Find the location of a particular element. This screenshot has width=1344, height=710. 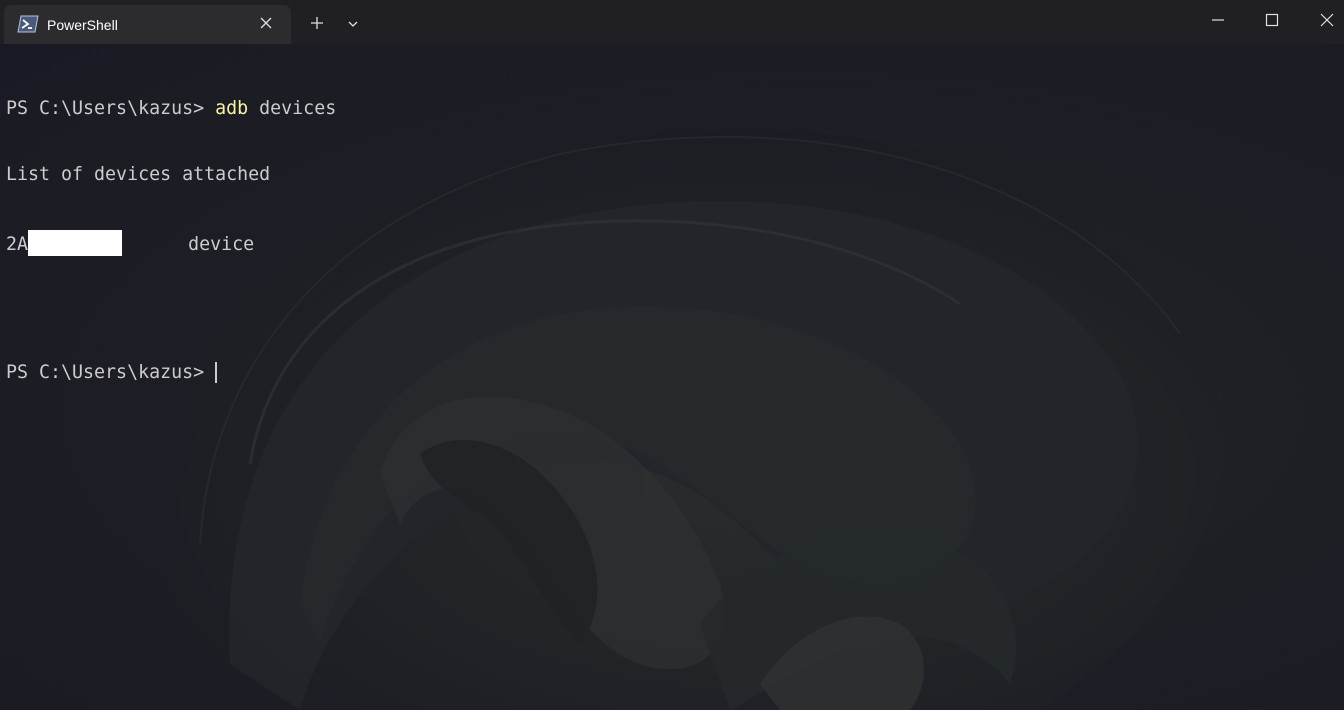

minimize-button is located at coordinates (1218, 20).